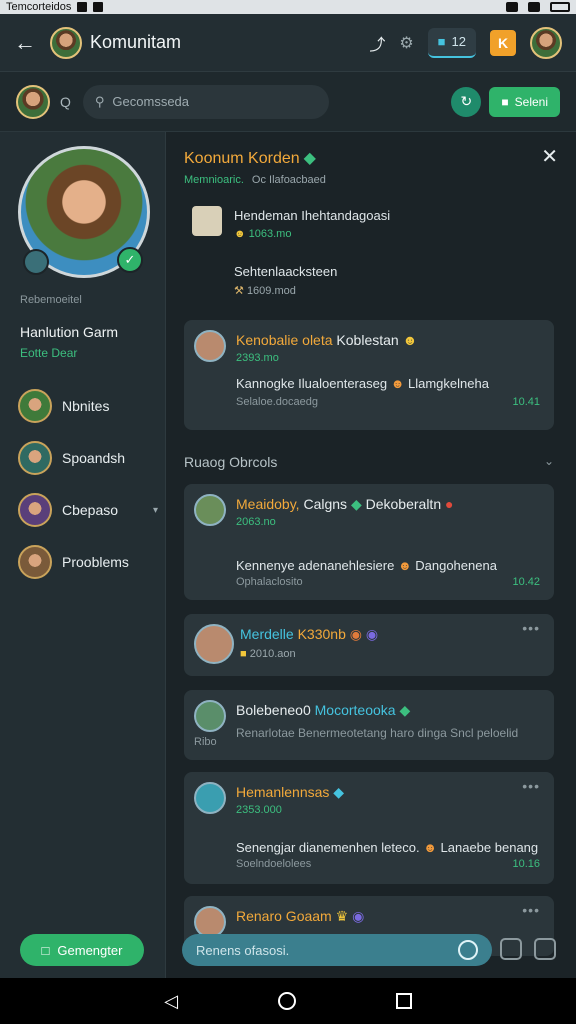  I want to click on message-author: Bolebeneo0 Mocorteooka ◆, so click(323, 710).